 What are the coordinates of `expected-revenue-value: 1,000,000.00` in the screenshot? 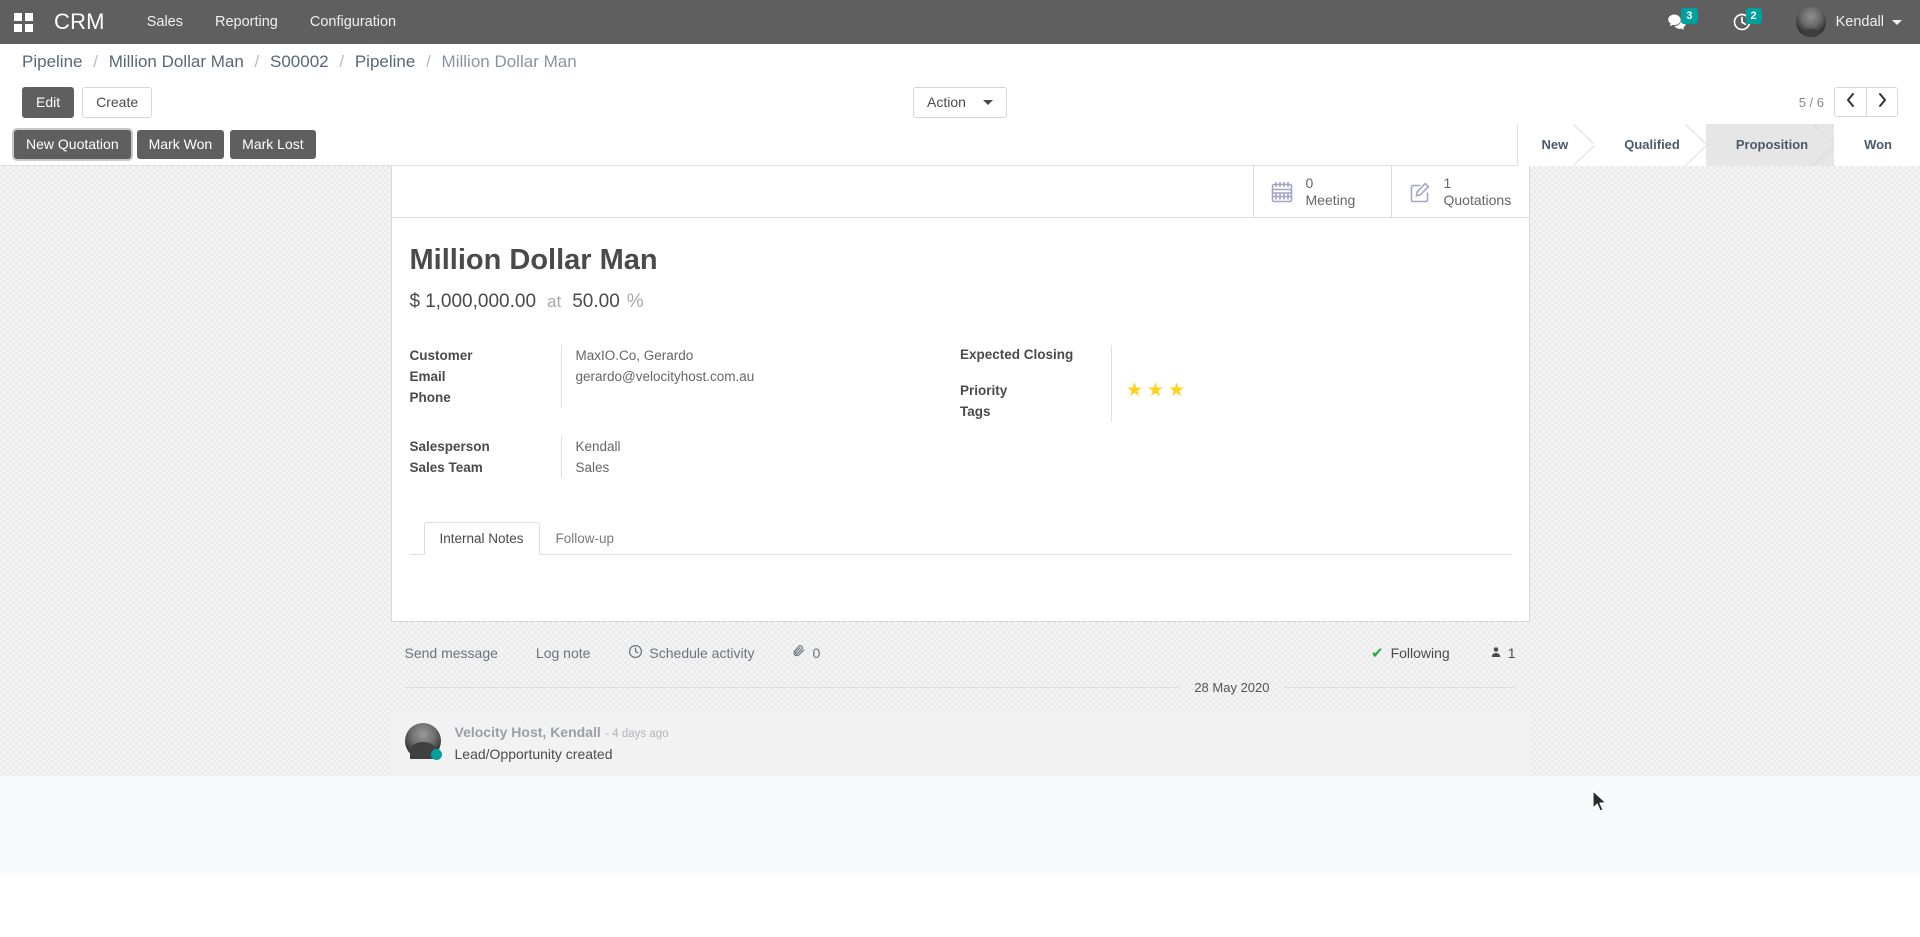 It's located at (480, 302).